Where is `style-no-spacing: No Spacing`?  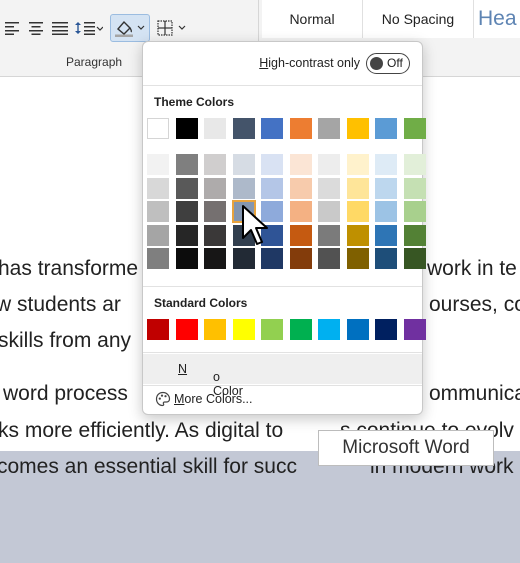
style-no-spacing: No Spacing is located at coordinates (418, 19).